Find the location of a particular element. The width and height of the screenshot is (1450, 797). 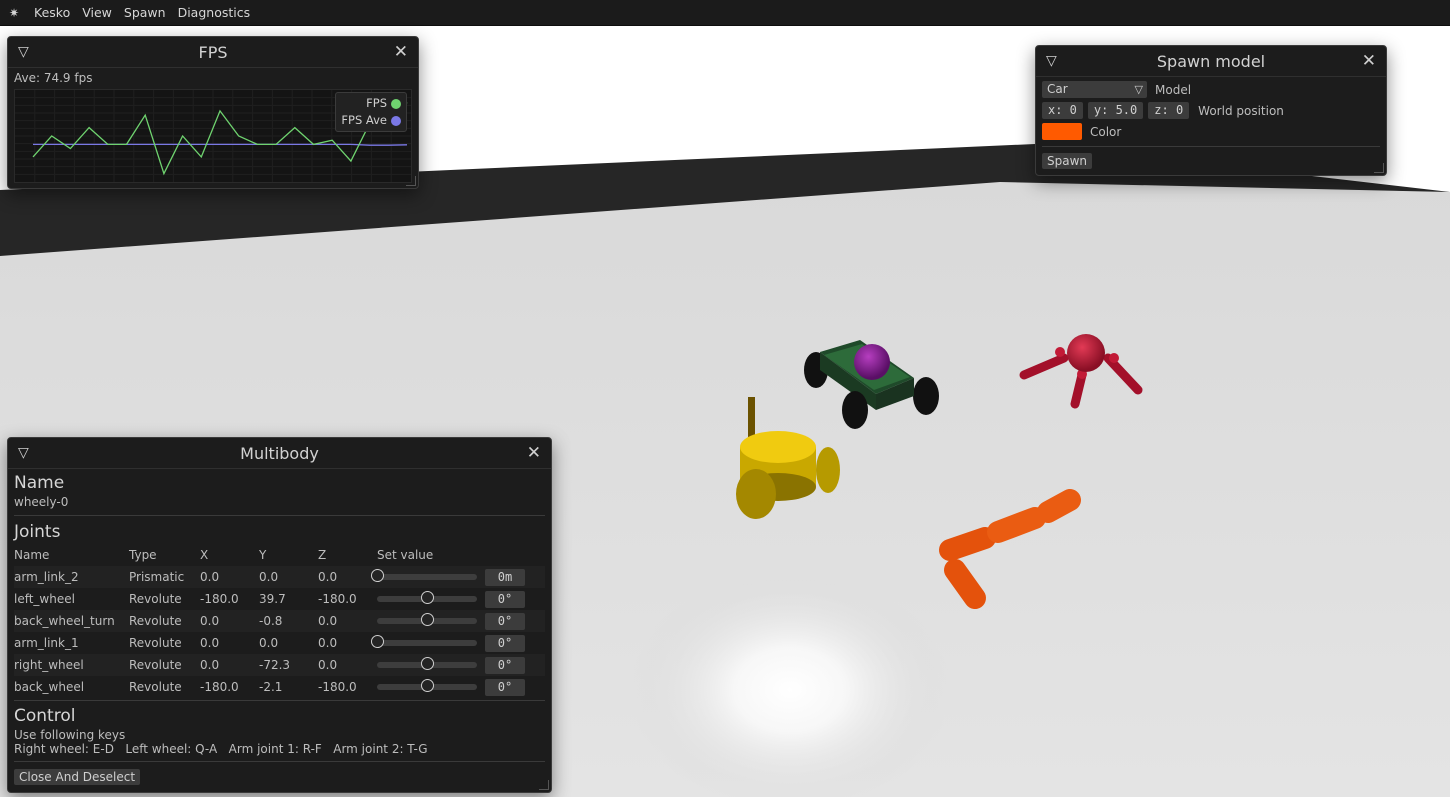

joint-x: -180.0 is located at coordinates (219, 687).